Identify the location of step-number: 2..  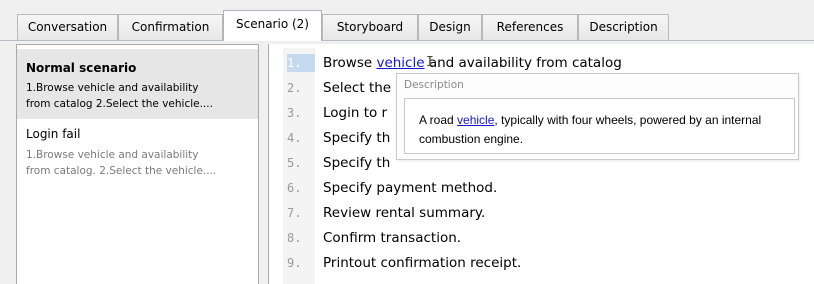
(294, 88).